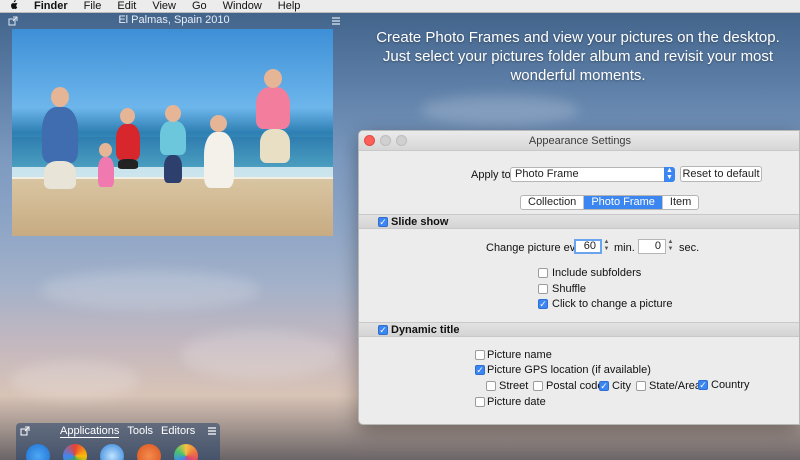 This screenshot has height=460, width=800. What do you see at coordinates (606, 246) in the screenshot?
I see `minutes-stepper: ▲ ▼` at bounding box center [606, 246].